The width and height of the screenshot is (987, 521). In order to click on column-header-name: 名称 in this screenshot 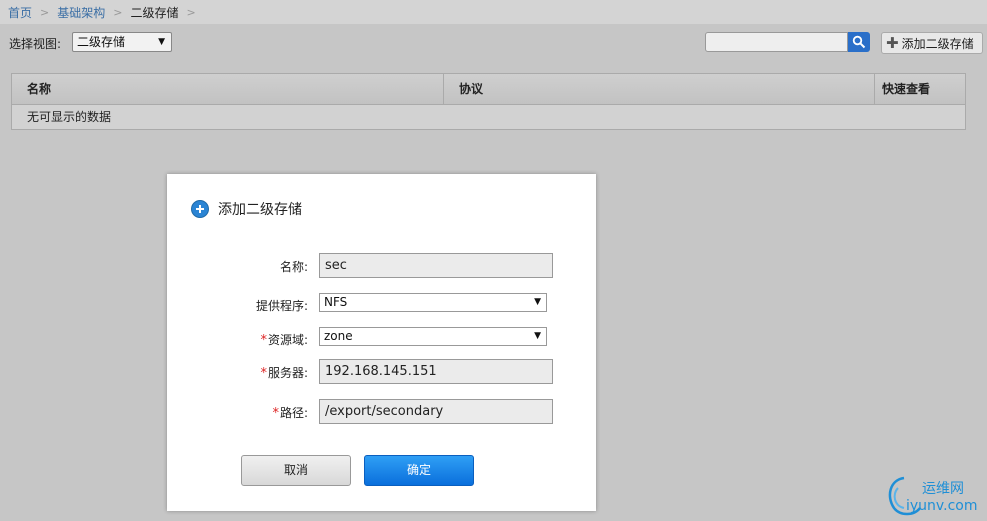, I will do `click(228, 89)`.